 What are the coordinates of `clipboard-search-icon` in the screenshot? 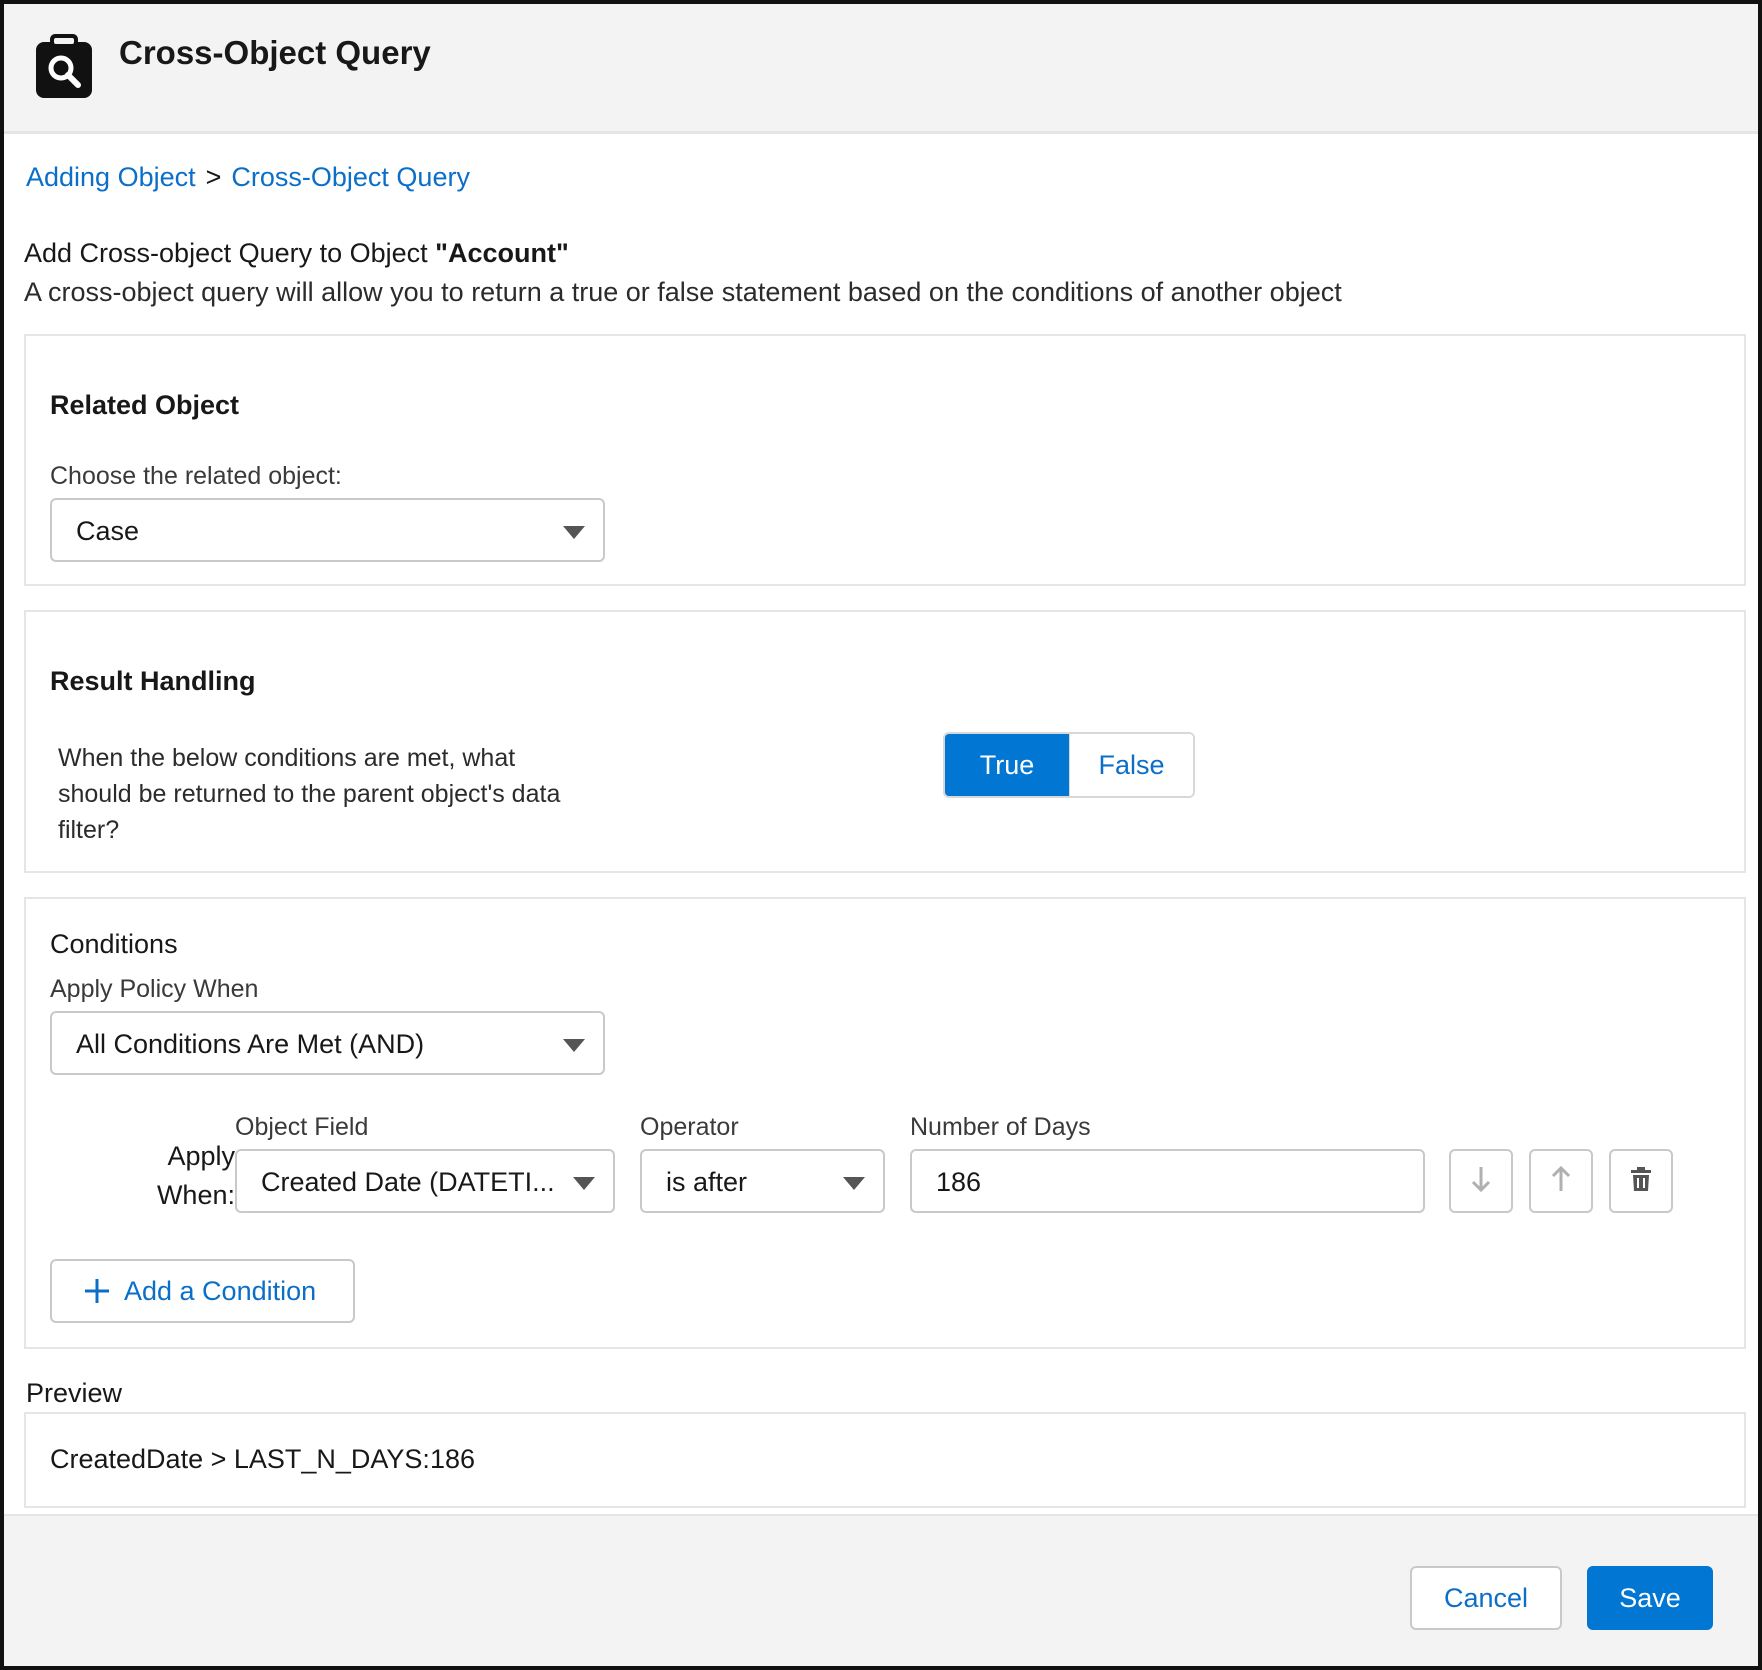 It's located at (64, 66).